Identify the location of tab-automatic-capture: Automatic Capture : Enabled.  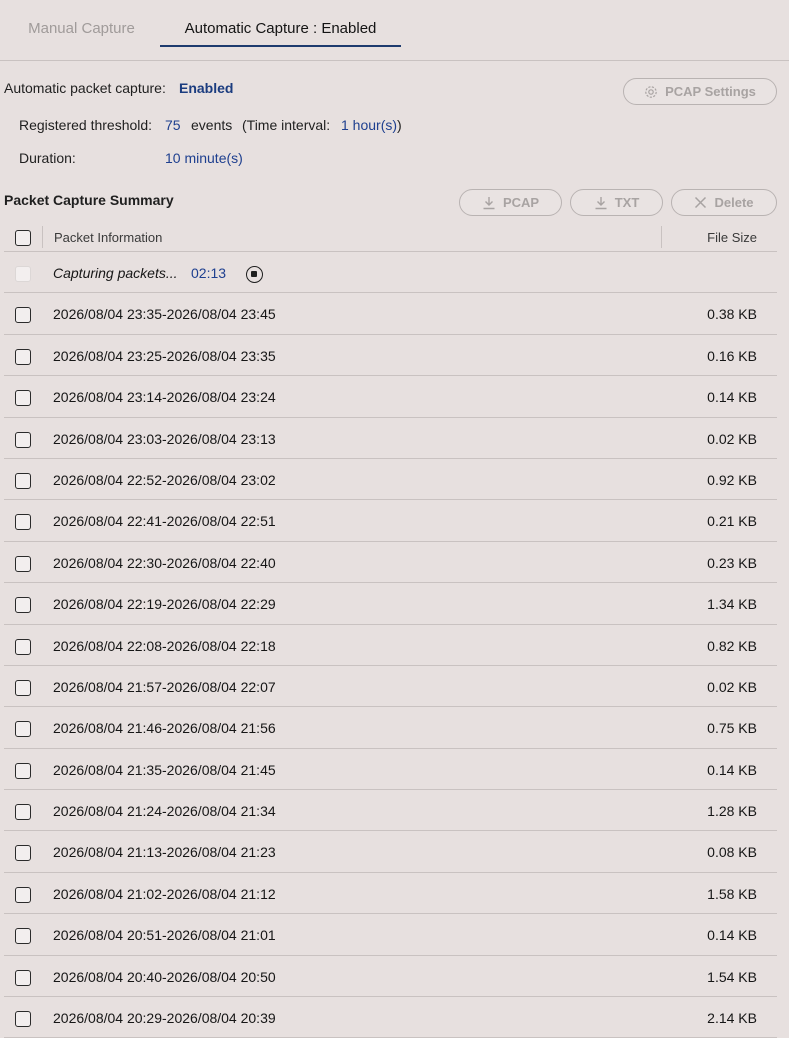
(280, 33).